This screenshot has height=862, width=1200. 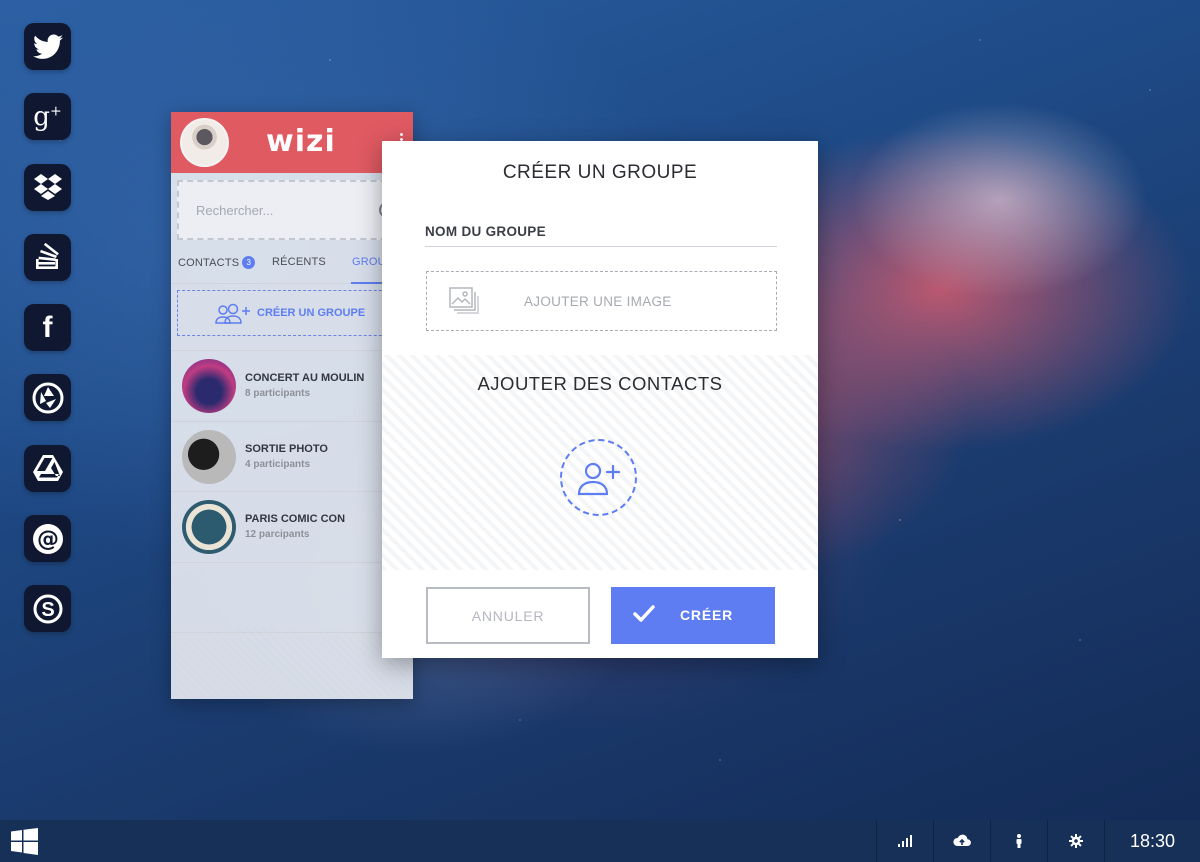 I want to click on add-contacts-title: AJOUTER DES CONTACTS, so click(x=600, y=383).